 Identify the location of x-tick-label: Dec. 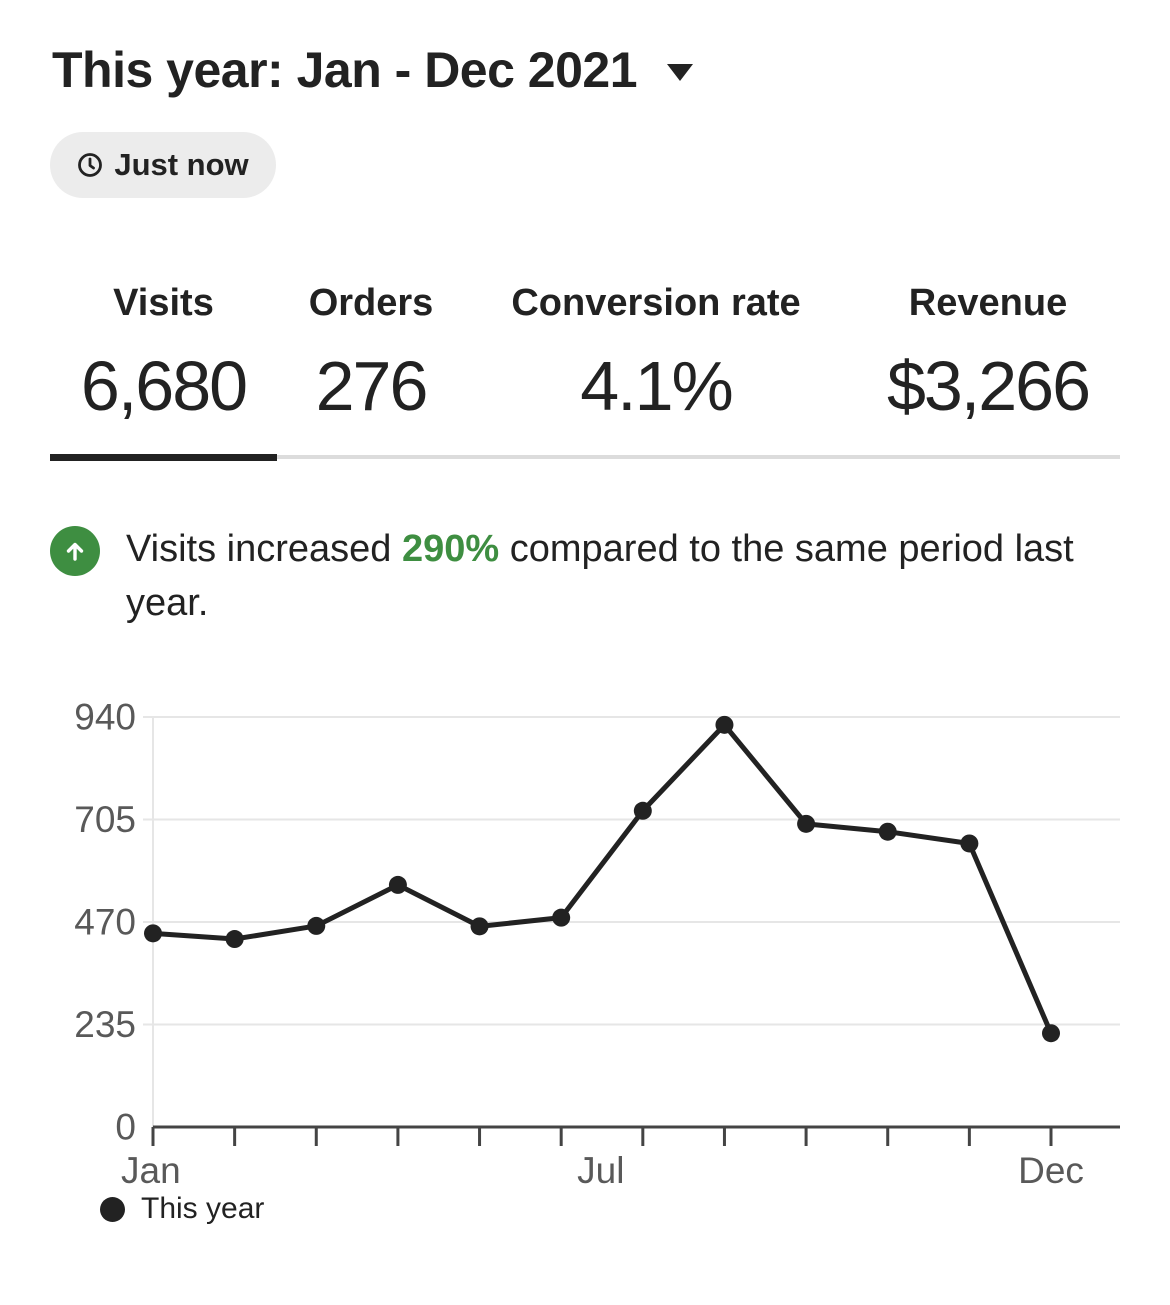
(1051, 1170).